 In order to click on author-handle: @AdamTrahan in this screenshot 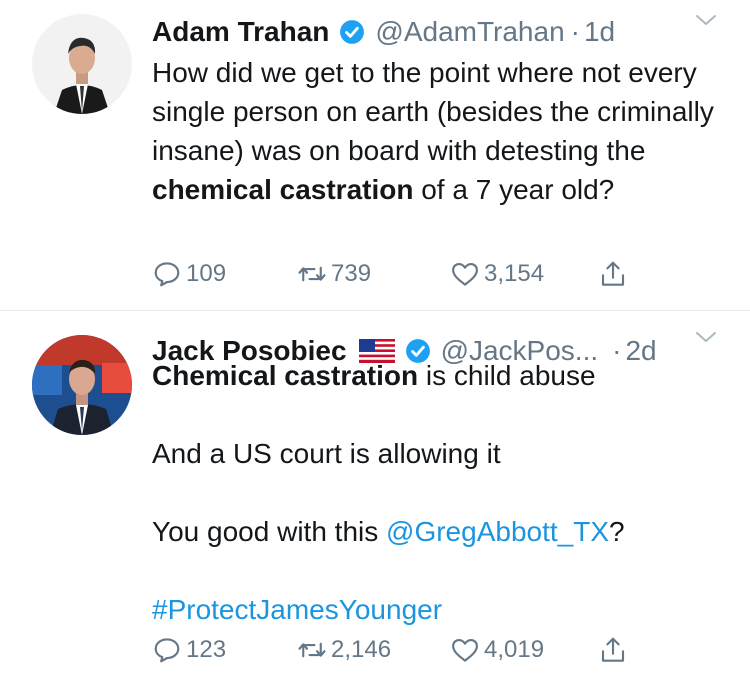, I will do `click(469, 32)`.